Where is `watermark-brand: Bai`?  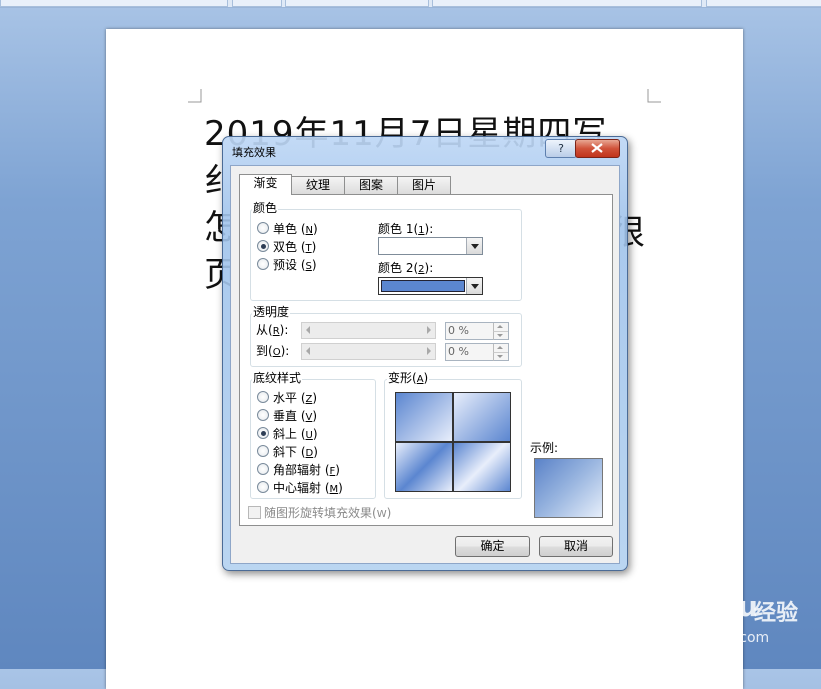 watermark-brand: Bai is located at coordinates (655, 606).